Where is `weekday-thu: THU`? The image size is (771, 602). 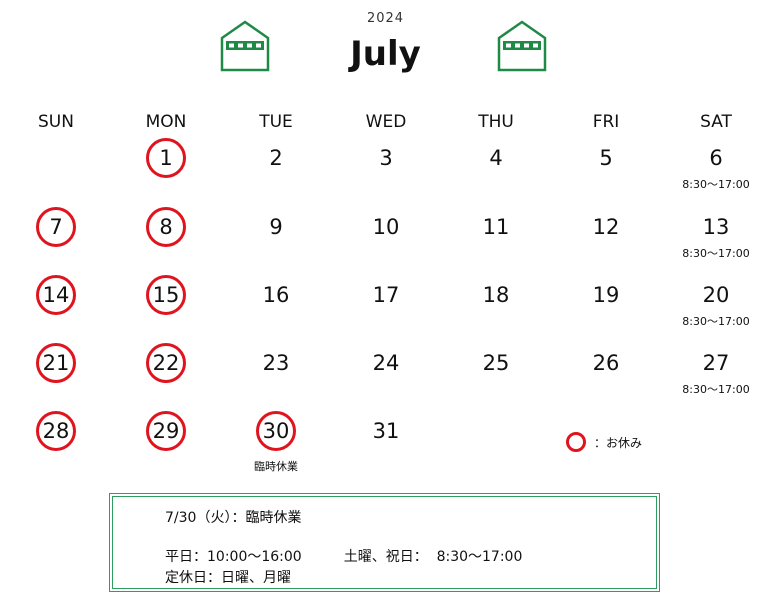
weekday-thu: THU is located at coordinates (496, 122).